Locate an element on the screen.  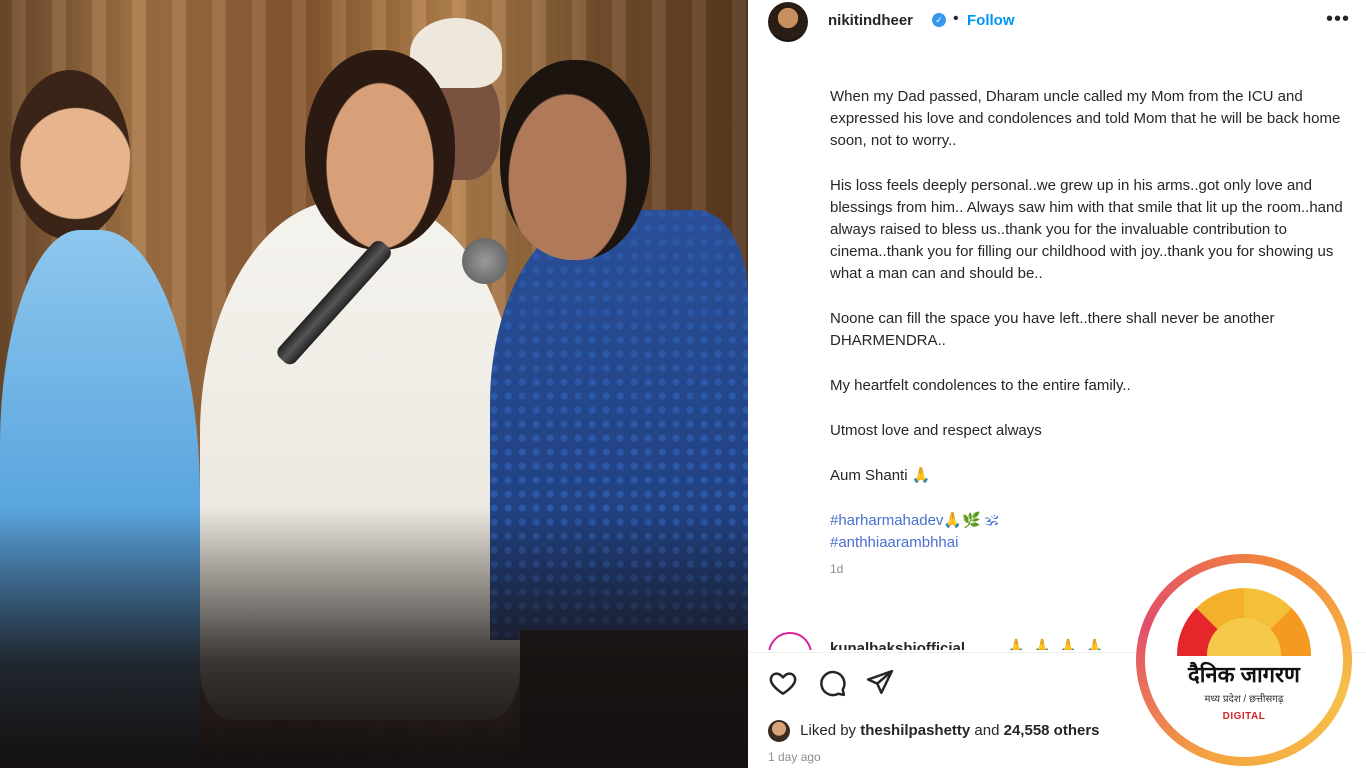
woman-head is located at coordinates (70, 155).